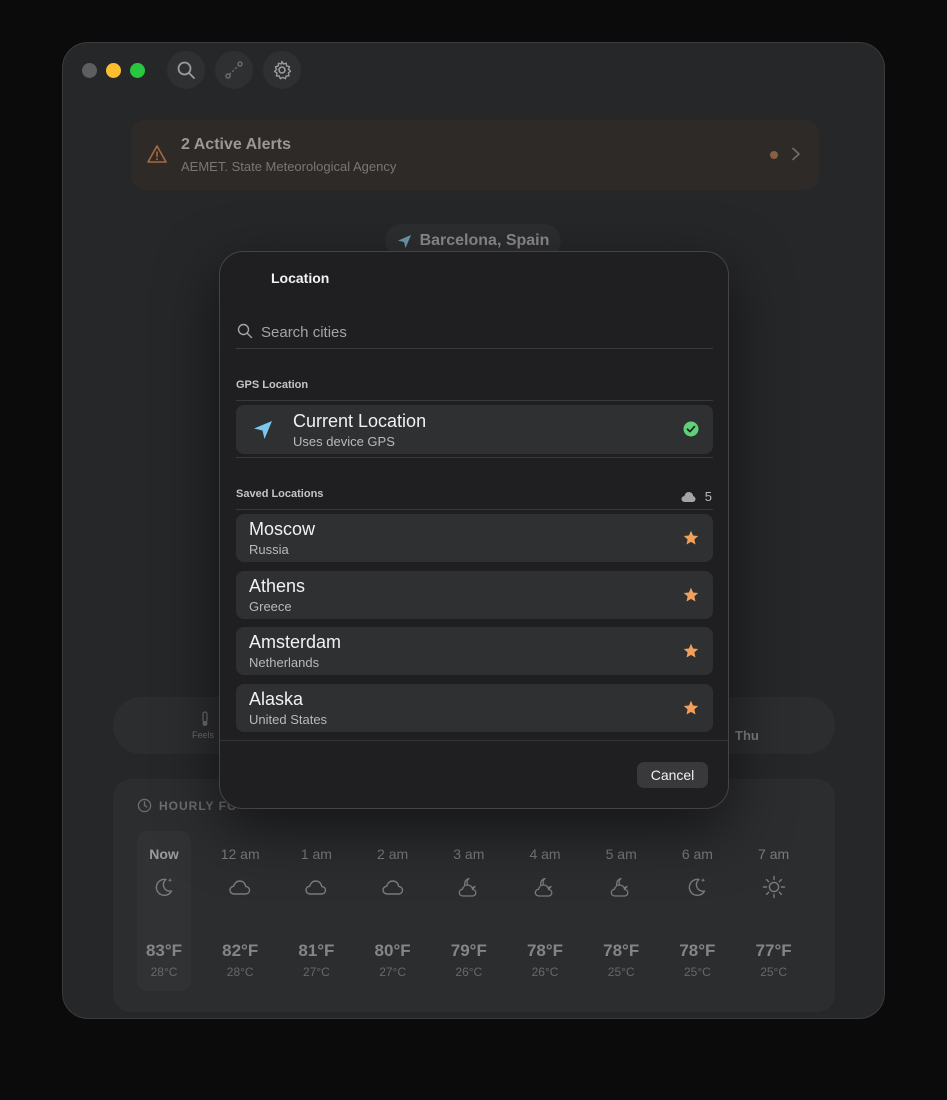 The width and height of the screenshot is (947, 1100). I want to click on hour-label: 2 am, so click(393, 854).